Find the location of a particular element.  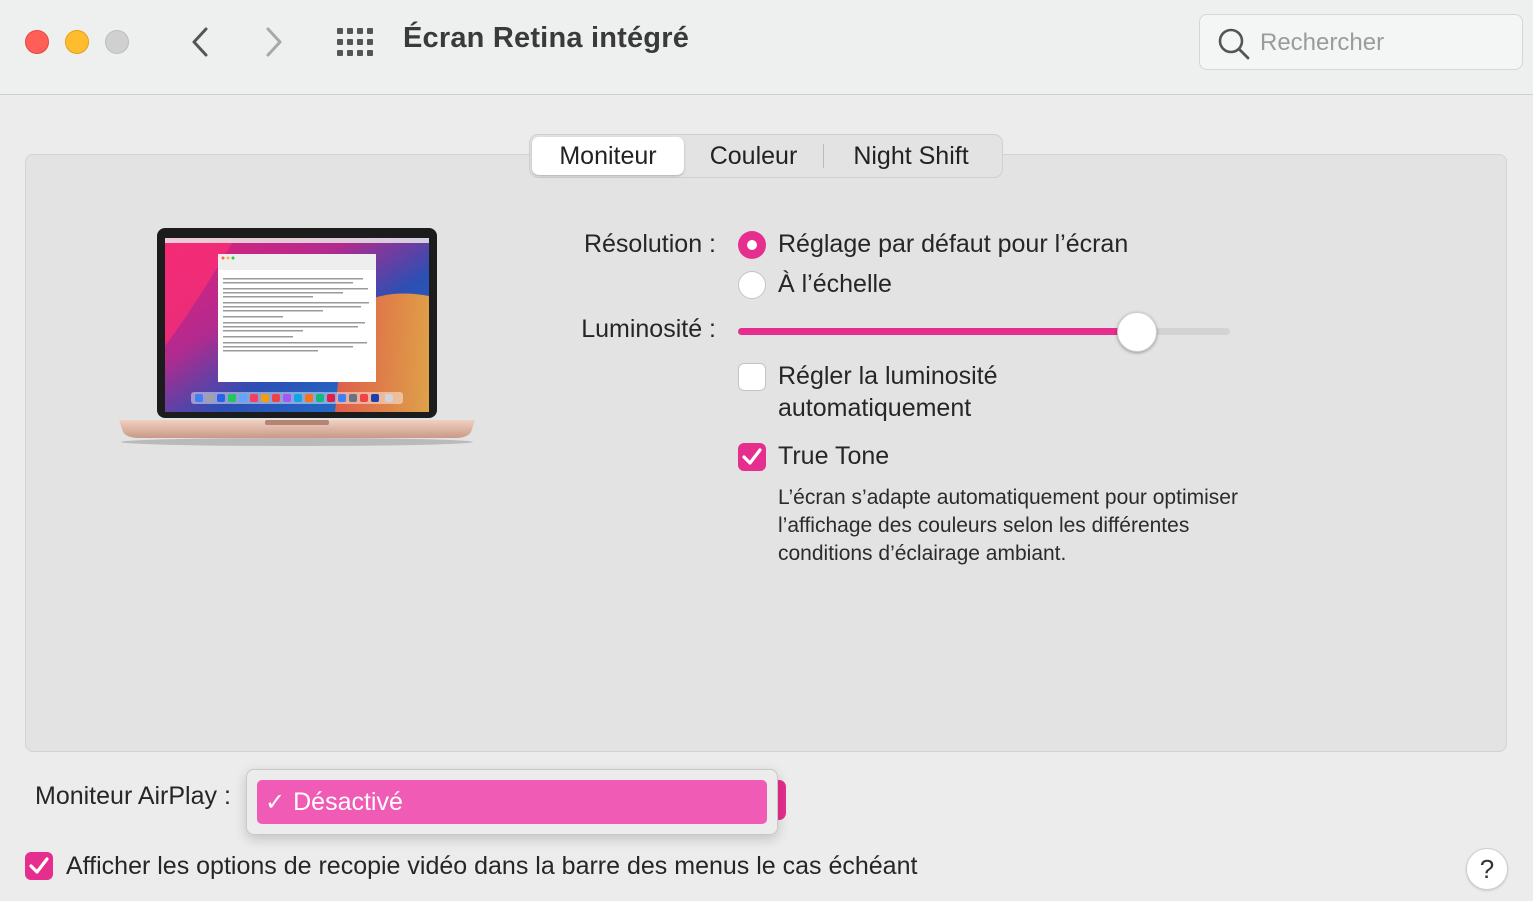

macbook-image is located at coordinates (297, 337).